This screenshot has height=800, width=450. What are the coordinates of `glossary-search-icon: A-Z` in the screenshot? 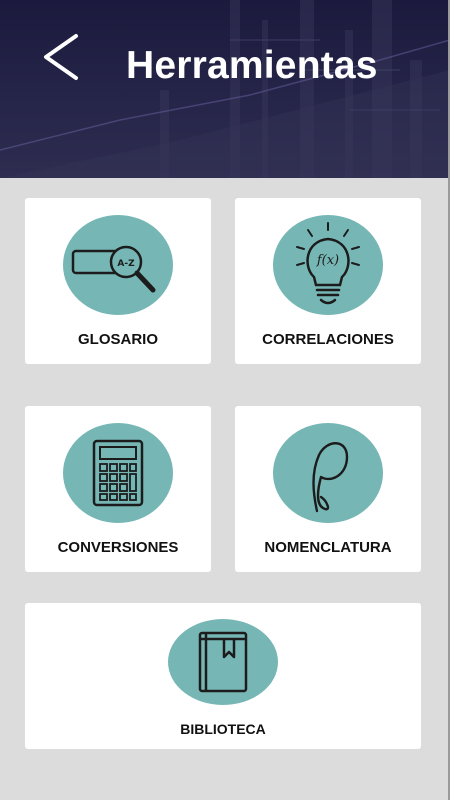 It's located at (113, 269).